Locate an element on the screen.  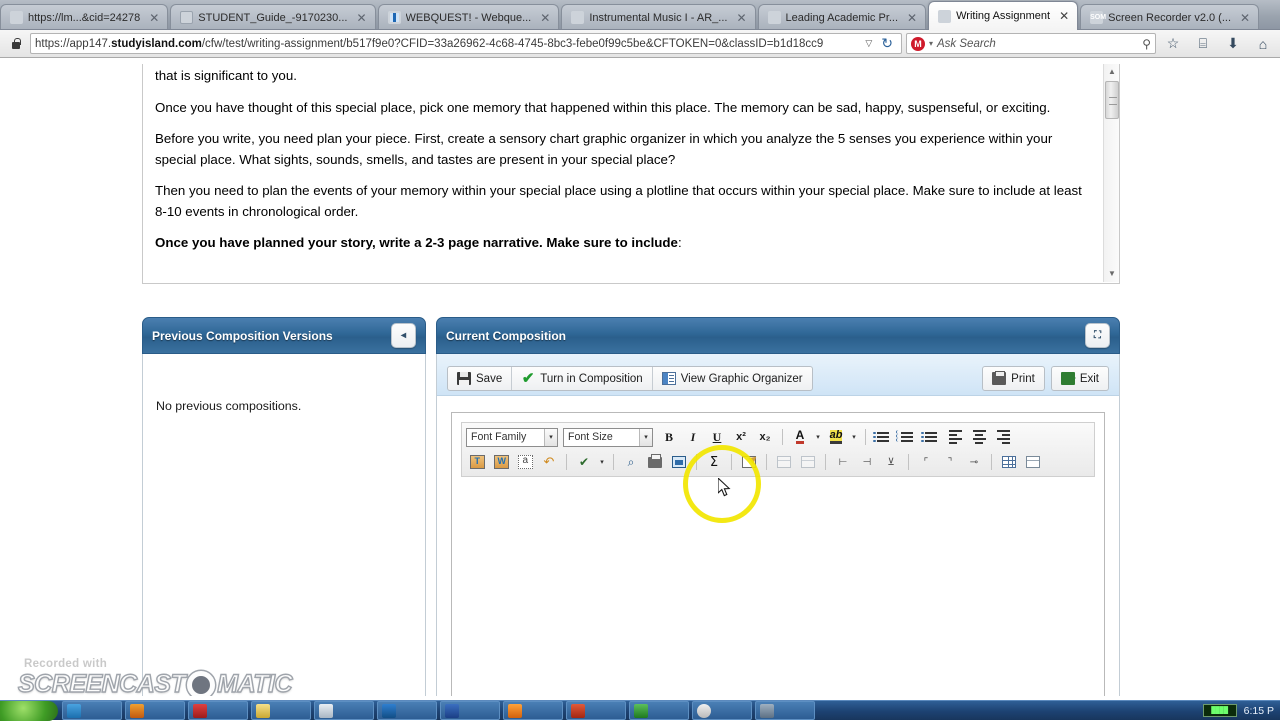
fullscreen-button is located at coordinates (679, 462).